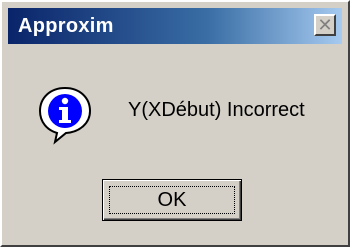 This screenshot has height=247, width=350. What do you see at coordinates (66, 26) in the screenshot?
I see `window-title: Approxim` at bounding box center [66, 26].